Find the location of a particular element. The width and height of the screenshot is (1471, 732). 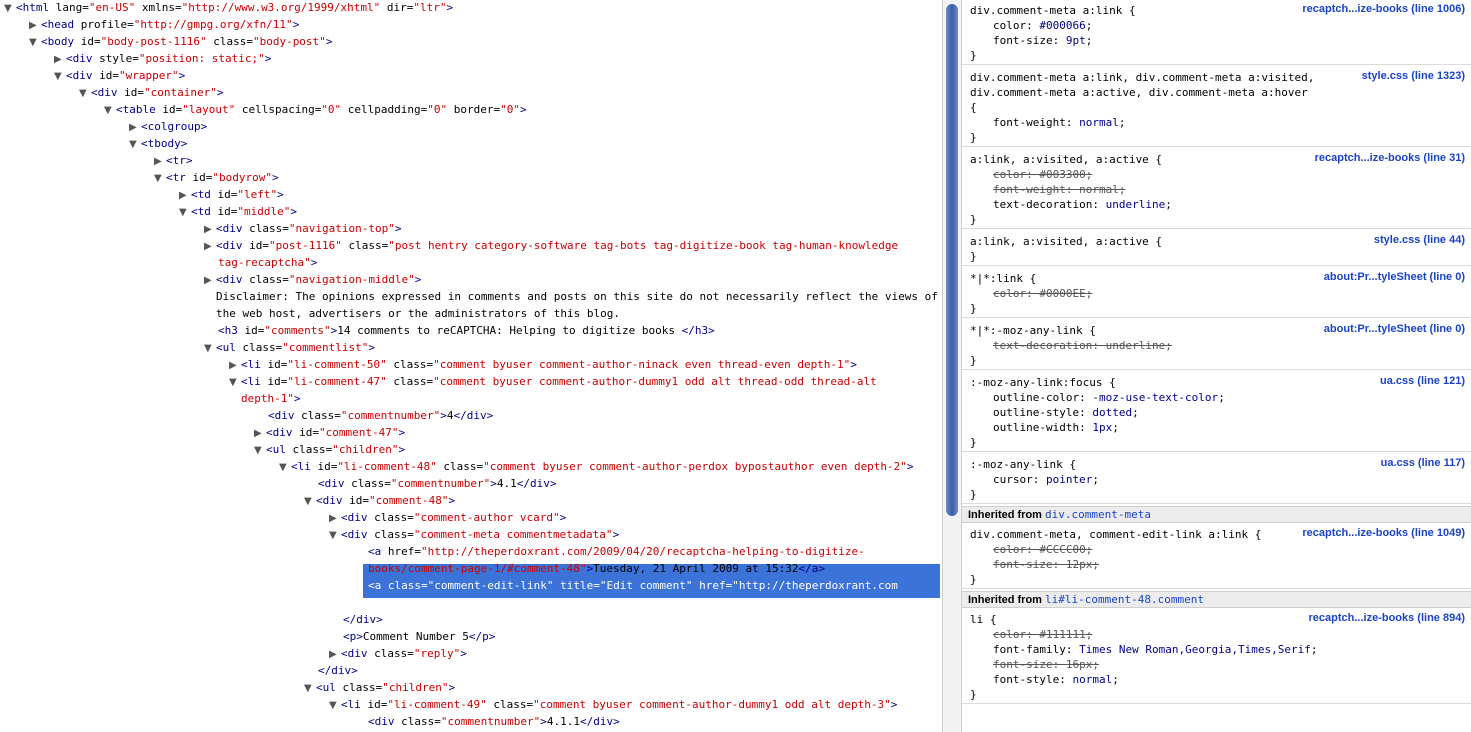

css-property: outline-style: dotted; is located at coordinates (1054, 412).